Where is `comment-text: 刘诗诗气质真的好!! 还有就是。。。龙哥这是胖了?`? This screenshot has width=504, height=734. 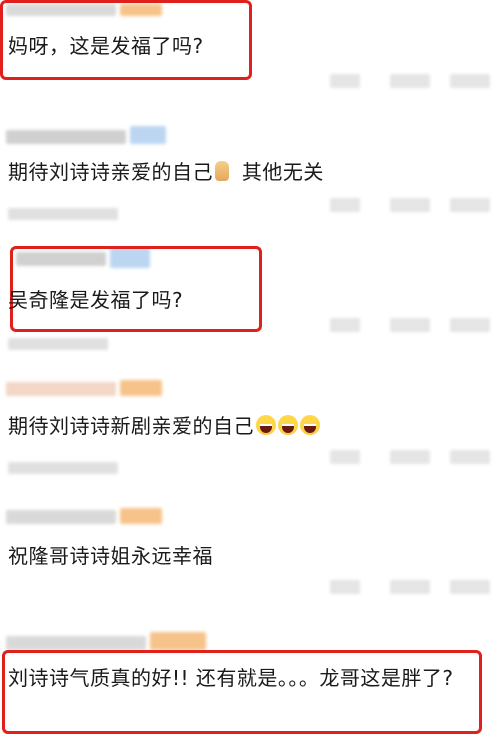
comment-text: 刘诗诗气质真的好!! 还有就是。。。龙哥这是胖了? is located at coordinates (231, 678).